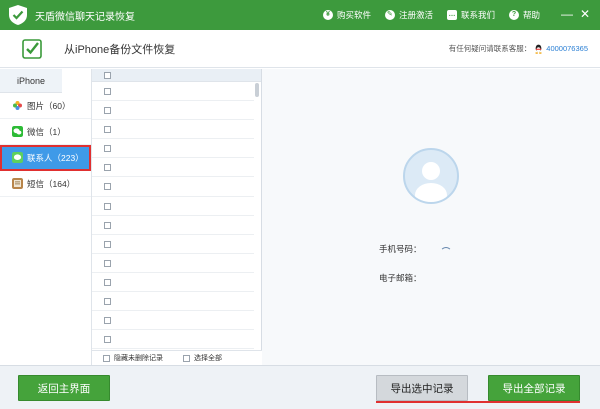 Image resolution: width=600 pixels, height=409 pixels. What do you see at coordinates (32, 48) in the screenshot?
I see `device-check-icon` at bounding box center [32, 48].